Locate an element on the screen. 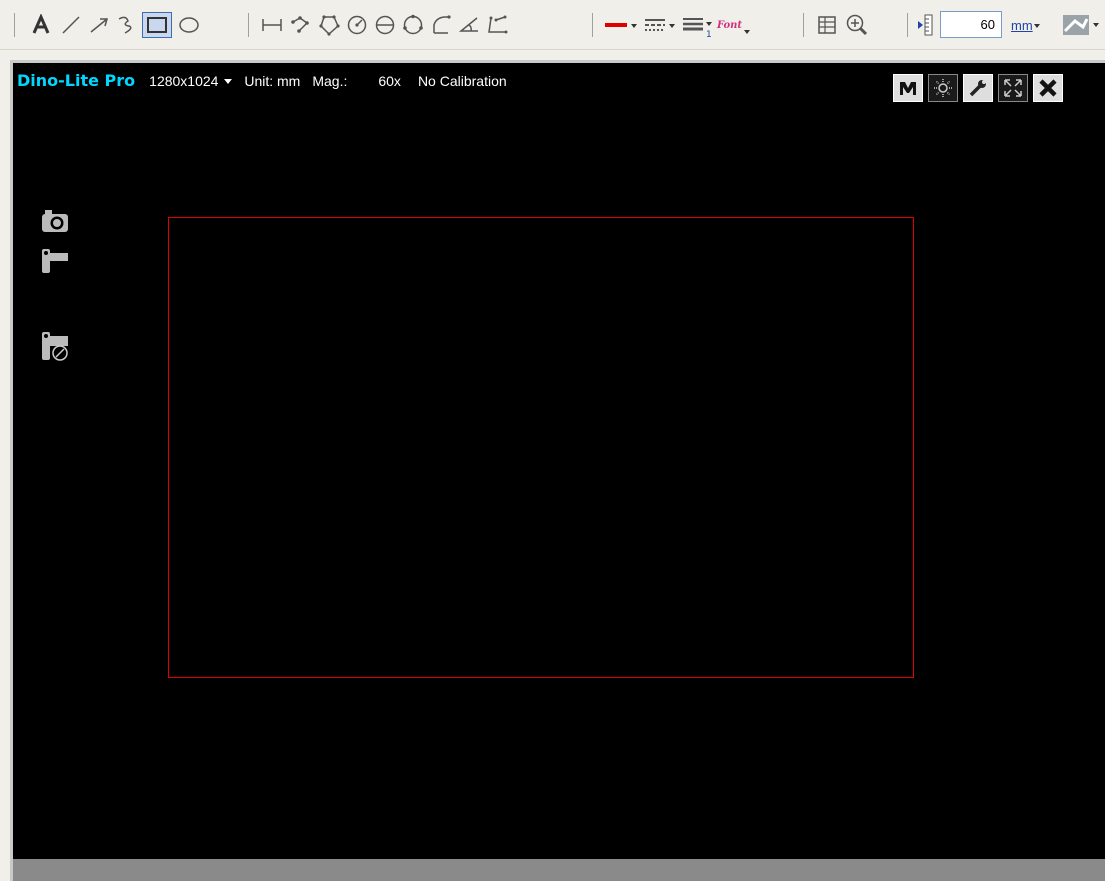  calibration-dropdown is located at coordinates (1081, 25).